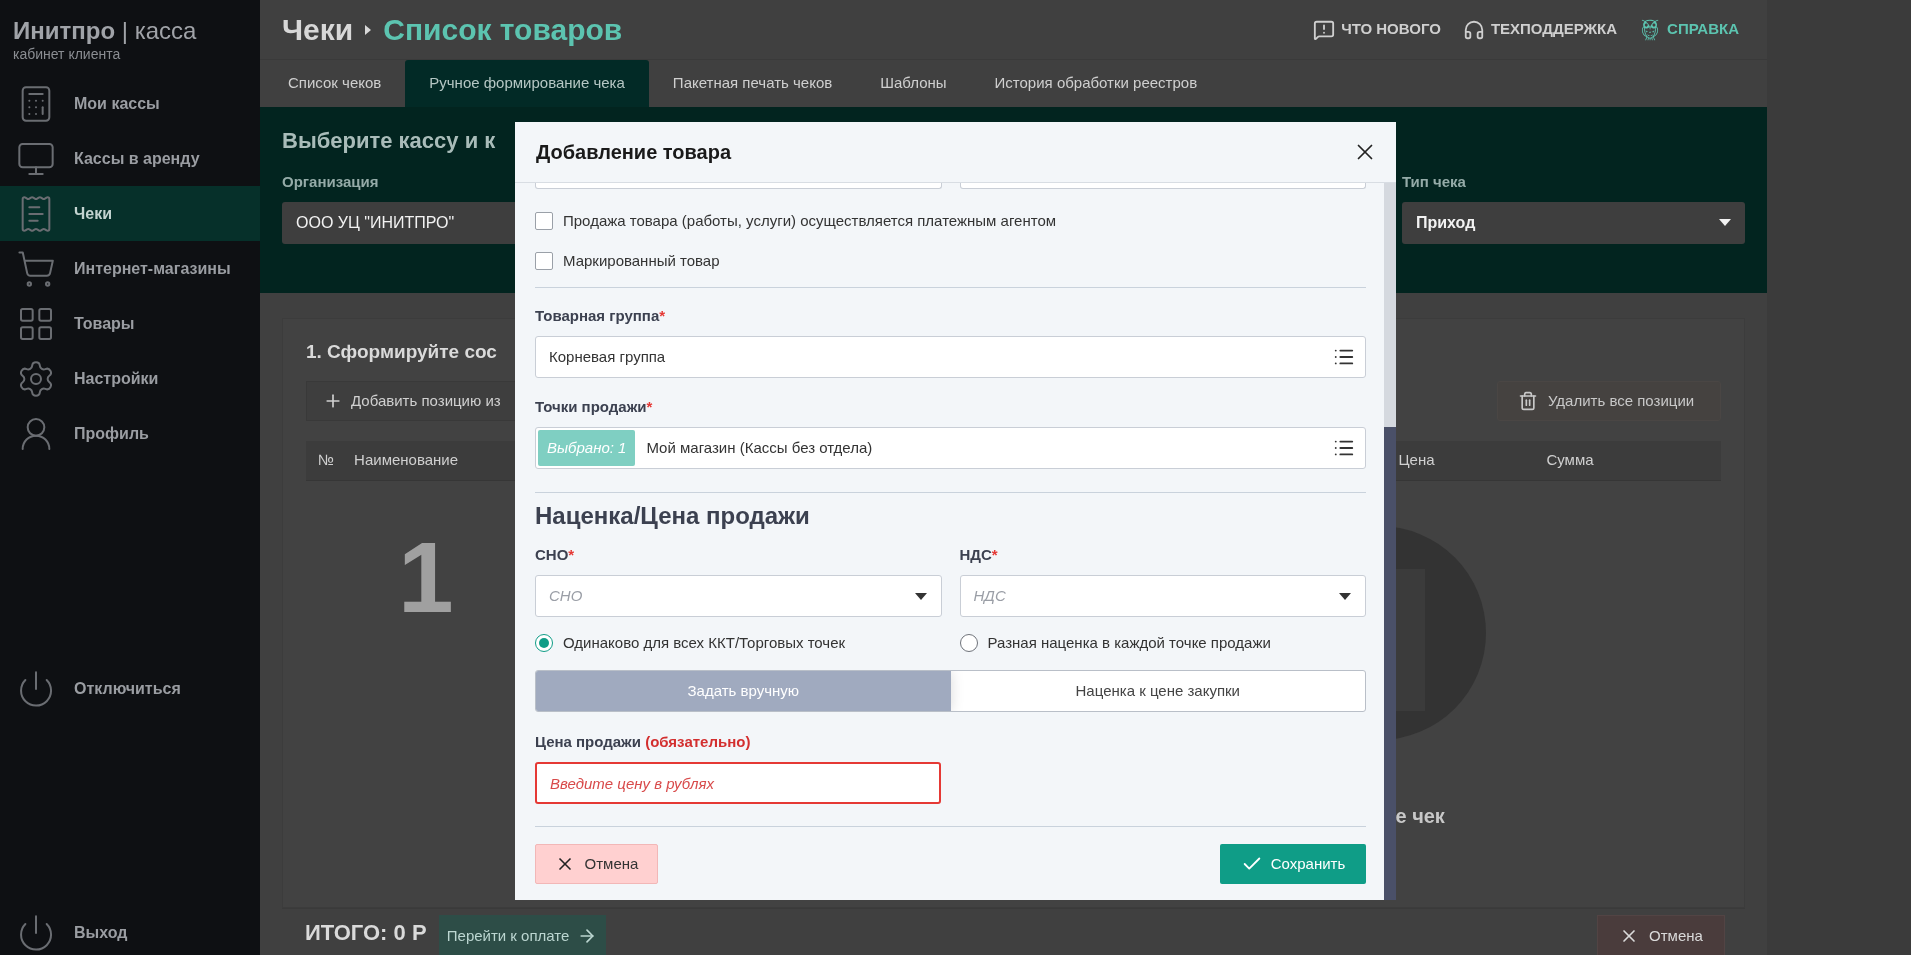 Image resolution: width=1911 pixels, height=955 pixels. Describe the element at coordinates (411, 401) in the screenshot. I see `add-position-button: Добавить позицию из` at that location.